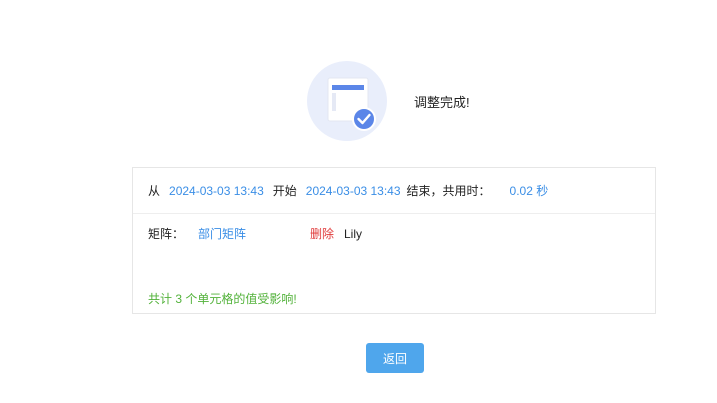 The image size is (717, 403). I want to click on document-check-icon, so click(347, 101).